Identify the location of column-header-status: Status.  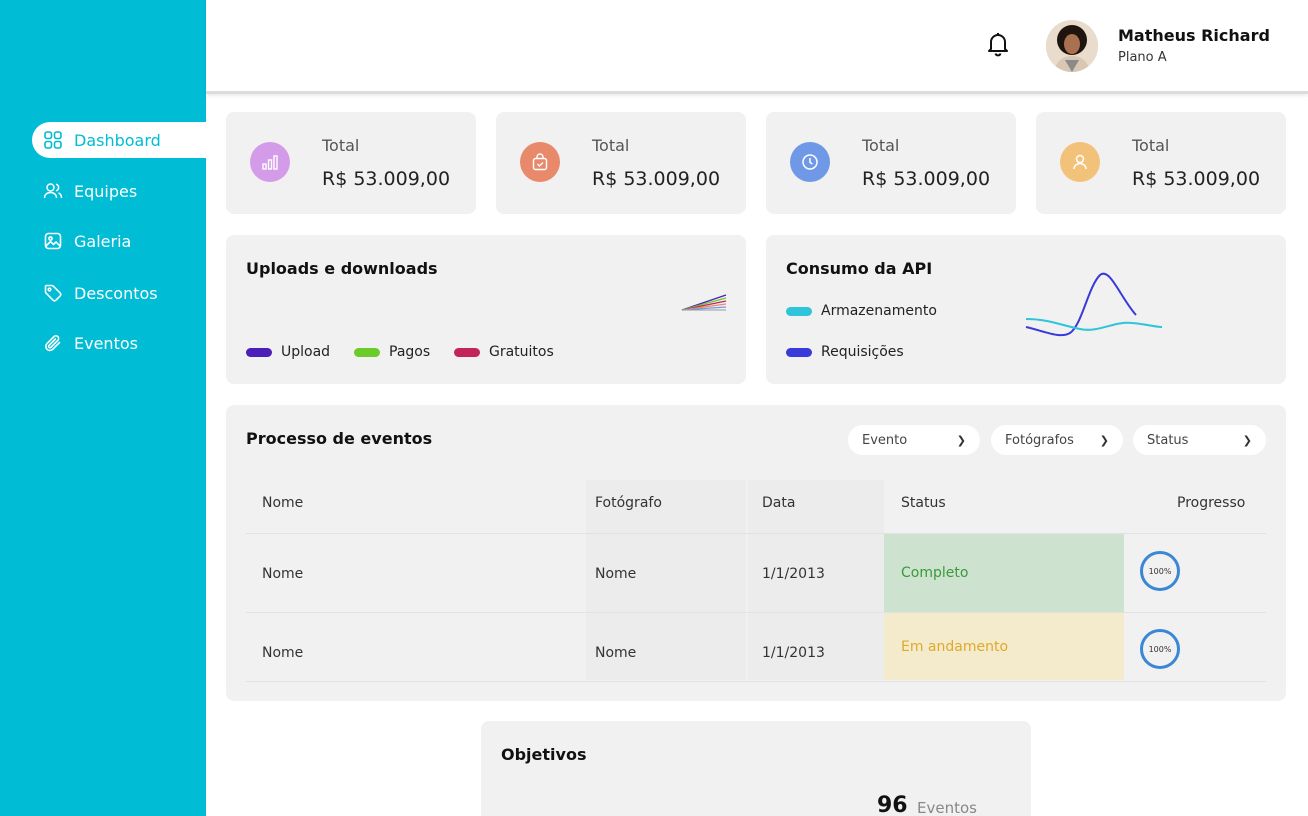
(923, 503).